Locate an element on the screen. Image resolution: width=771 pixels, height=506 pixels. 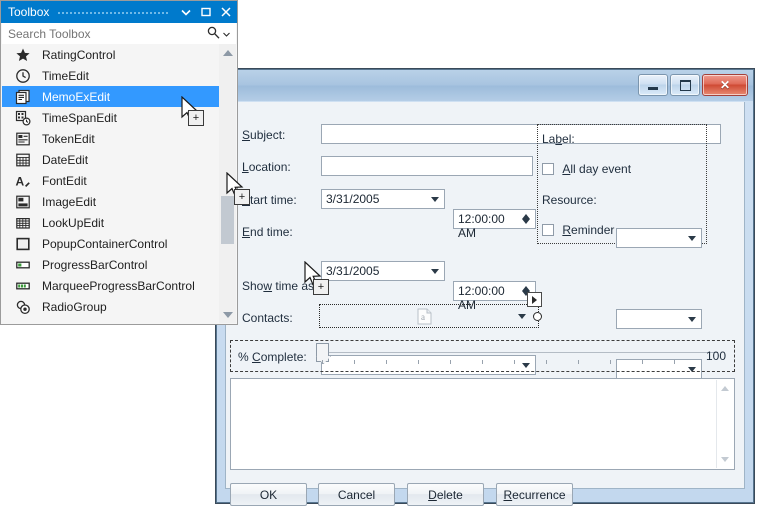
all-day-event-checkbox is located at coordinates (548, 169).